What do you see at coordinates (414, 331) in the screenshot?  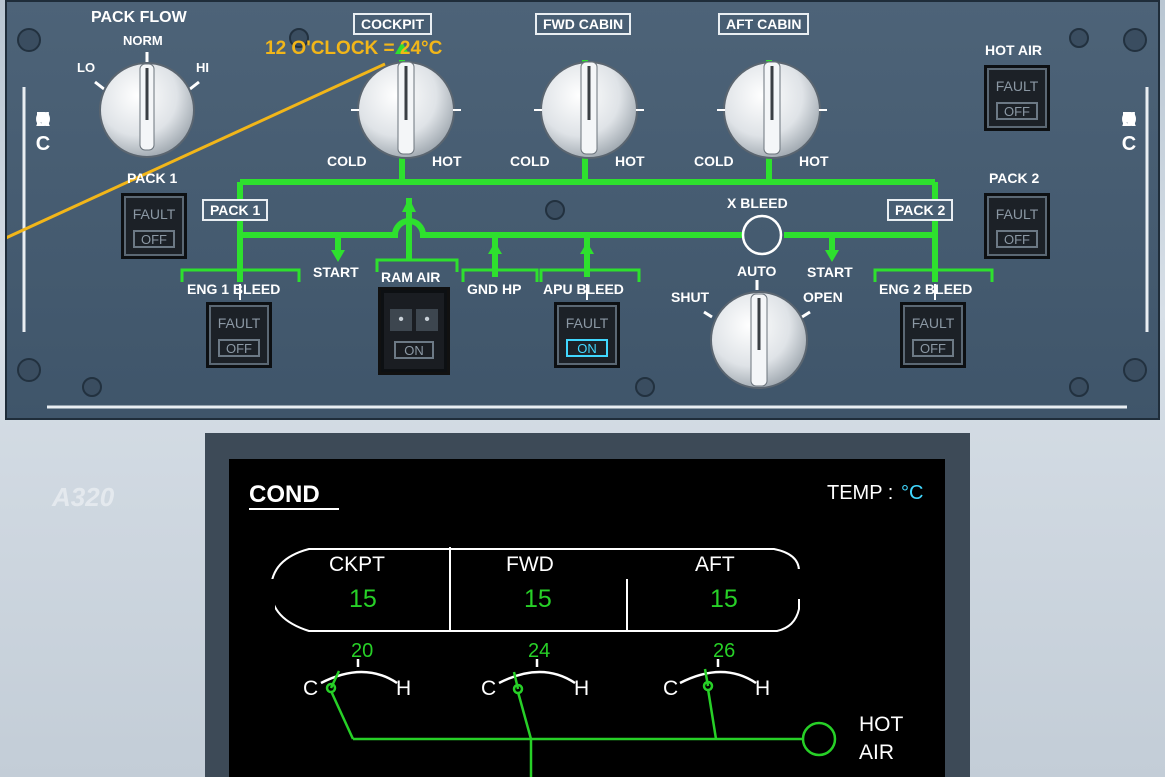 I see `ram-air-guarded-pushbutton: • • ON` at bounding box center [414, 331].